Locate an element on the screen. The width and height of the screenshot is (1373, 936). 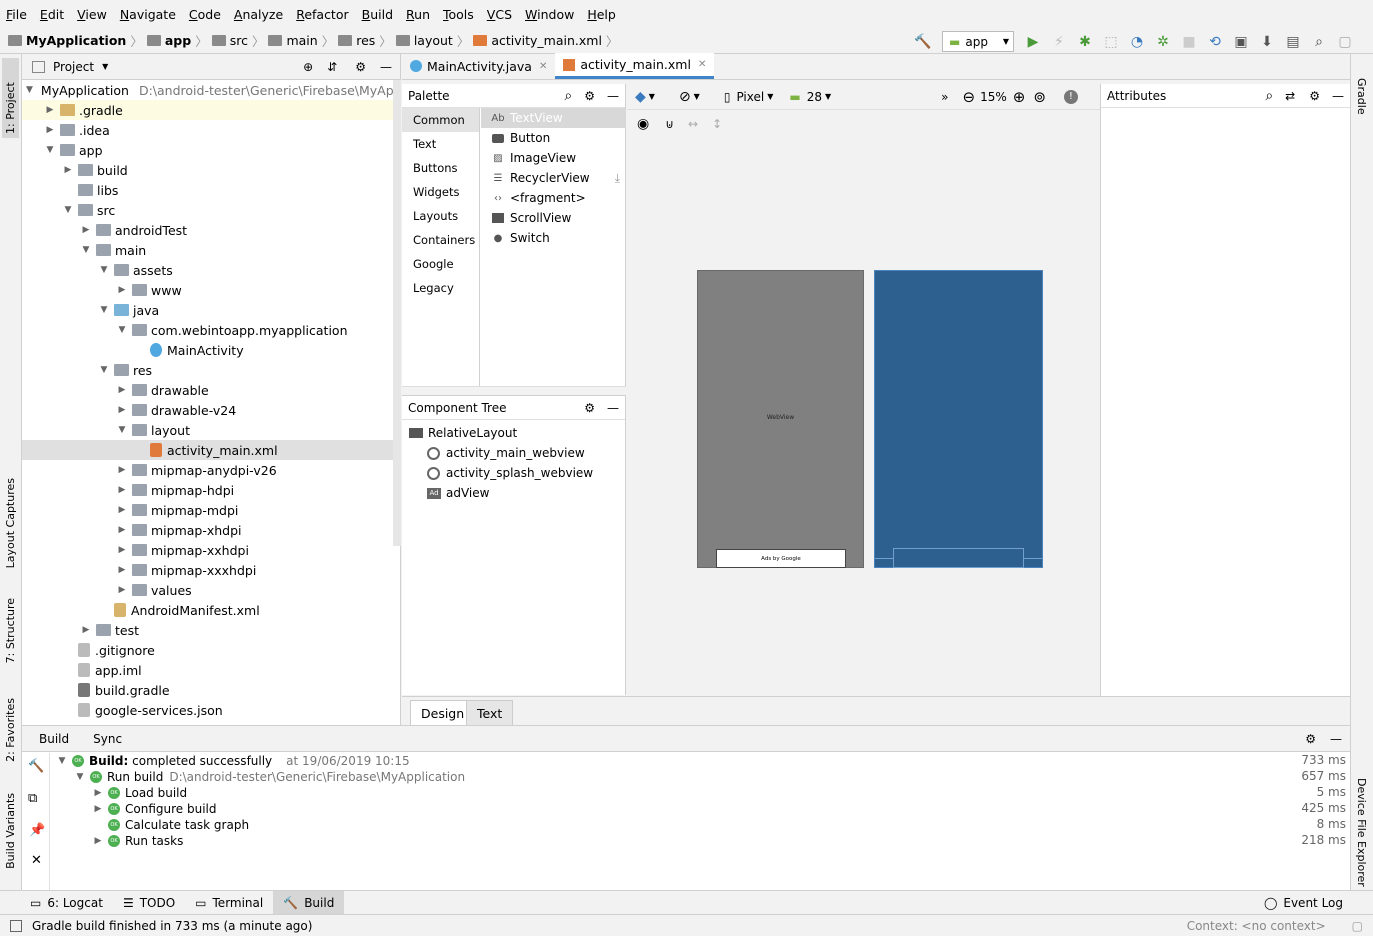
tree-item: ▶ drawable is located at coordinates (211, 390).